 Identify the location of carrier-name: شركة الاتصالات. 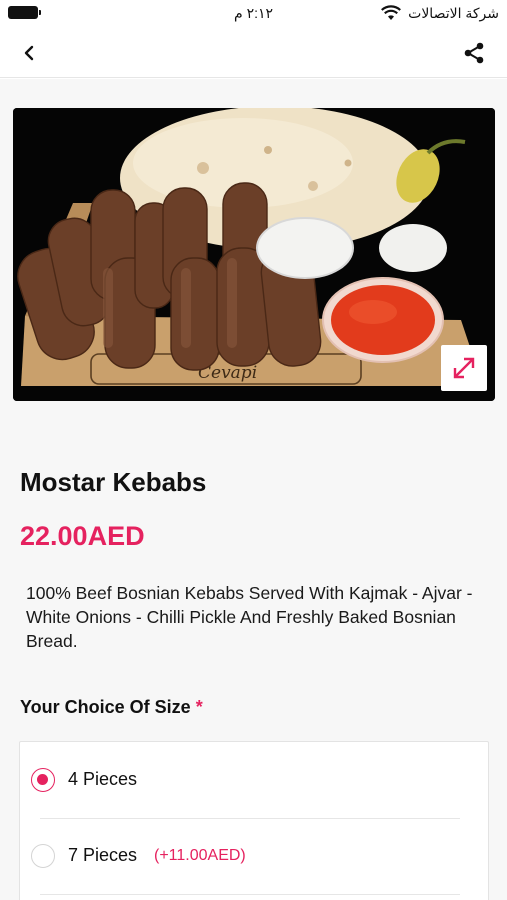
(453, 13).